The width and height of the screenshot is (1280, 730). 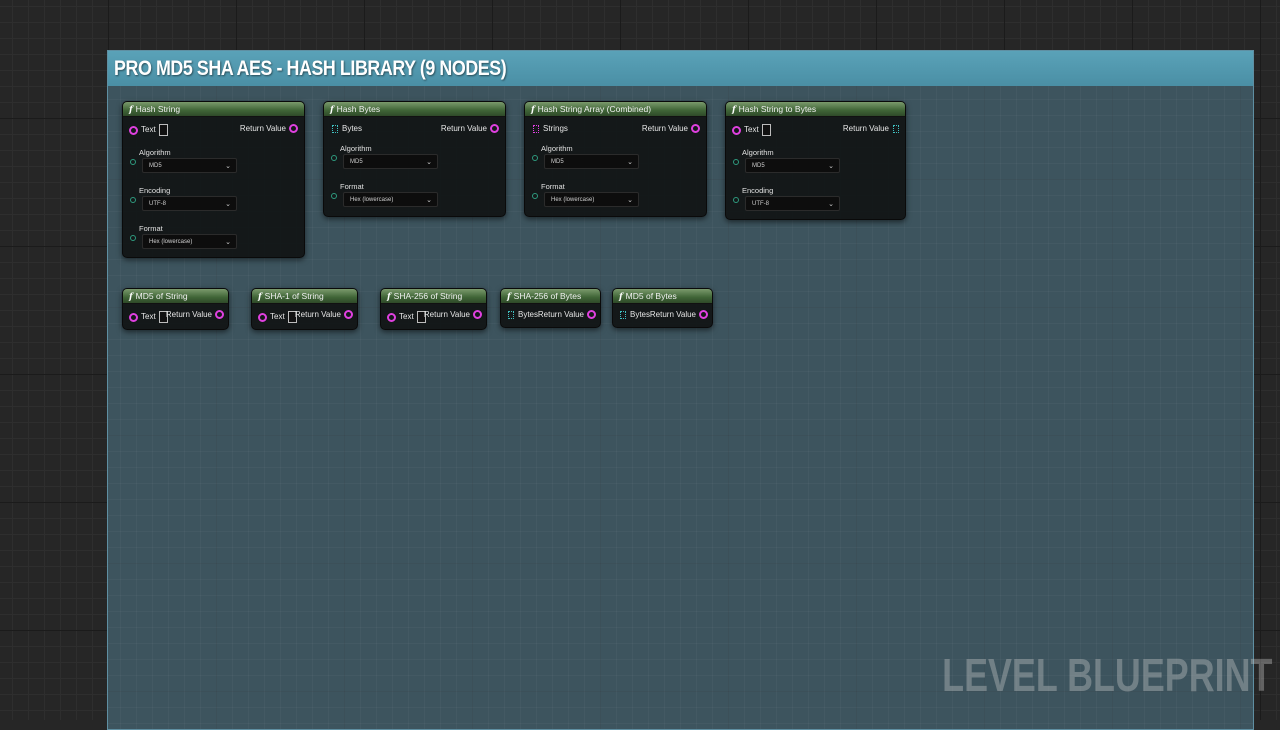 I want to click on dropdown-value: UTF-8, so click(x=157, y=204).